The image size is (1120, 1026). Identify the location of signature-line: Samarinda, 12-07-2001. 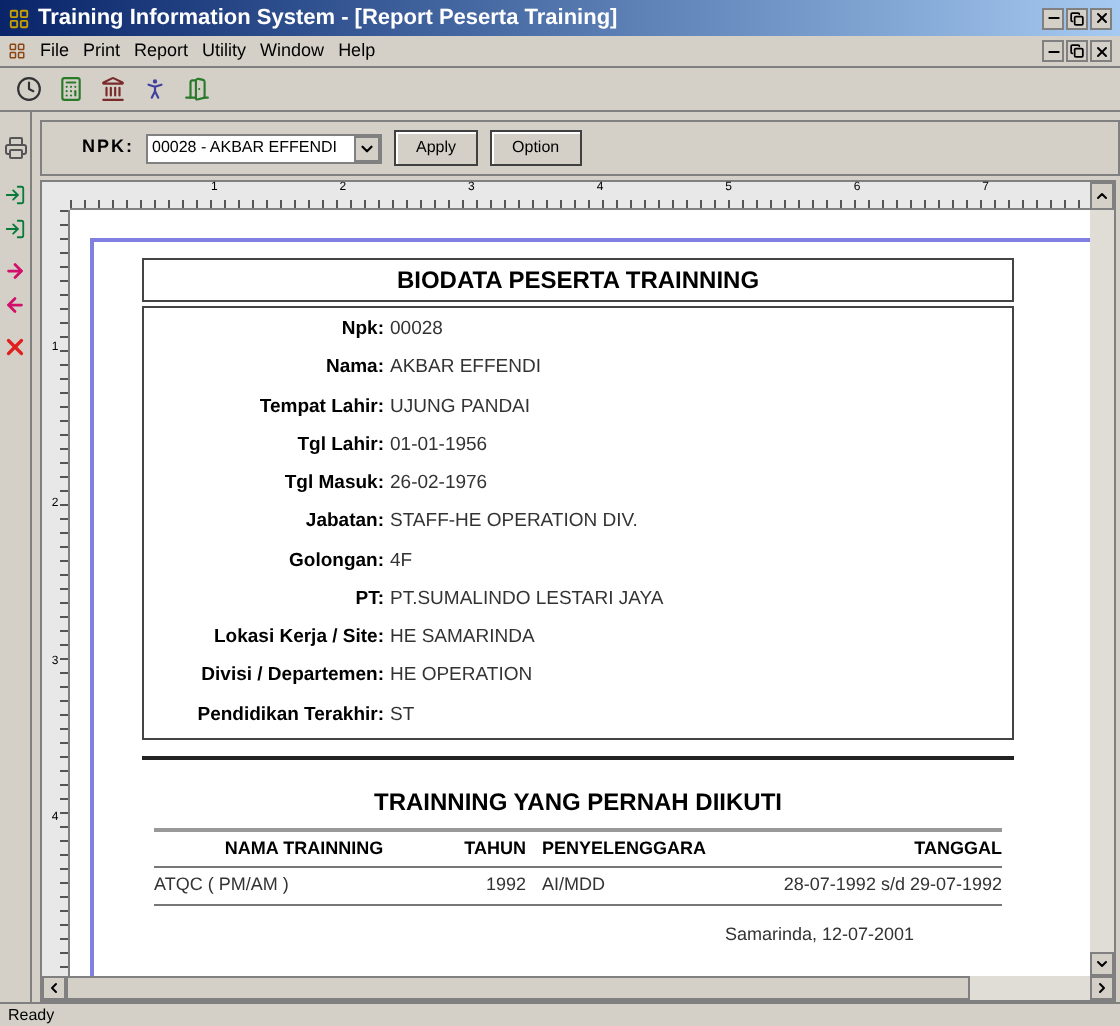
(818, 934).